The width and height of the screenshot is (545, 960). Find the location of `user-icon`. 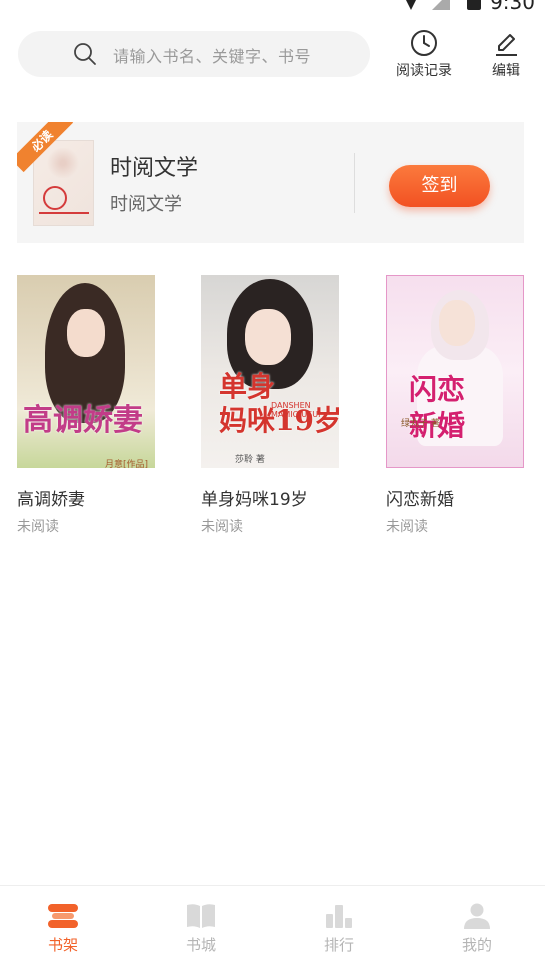

user-icon is located at coordinates (477, 916).